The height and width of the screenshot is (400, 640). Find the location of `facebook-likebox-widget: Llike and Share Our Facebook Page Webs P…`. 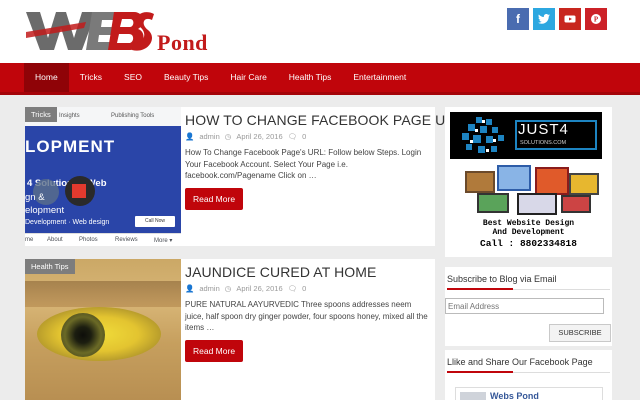

facebook-likebox-widget: Llike and Share Our Facebook Page Webs P… is located at coordinates (528, 375).